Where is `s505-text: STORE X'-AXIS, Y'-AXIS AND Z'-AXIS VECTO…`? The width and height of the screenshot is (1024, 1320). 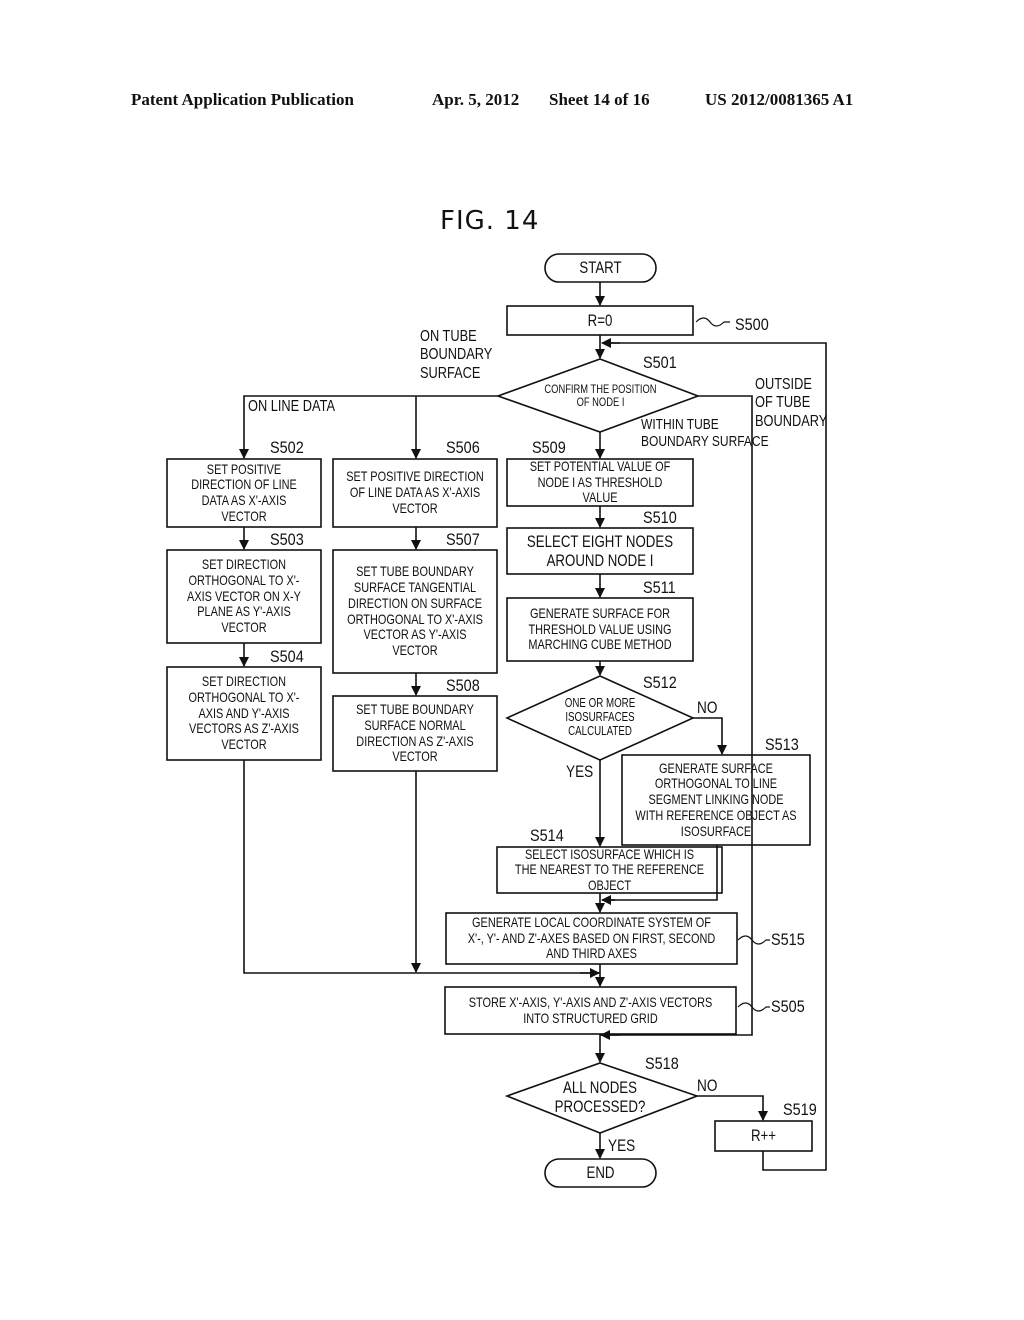
s505-text: STORE X'-AXIS, Y'-AXIS AND Z'-AXIS VECTO… is located at coordinates (590, 1009).